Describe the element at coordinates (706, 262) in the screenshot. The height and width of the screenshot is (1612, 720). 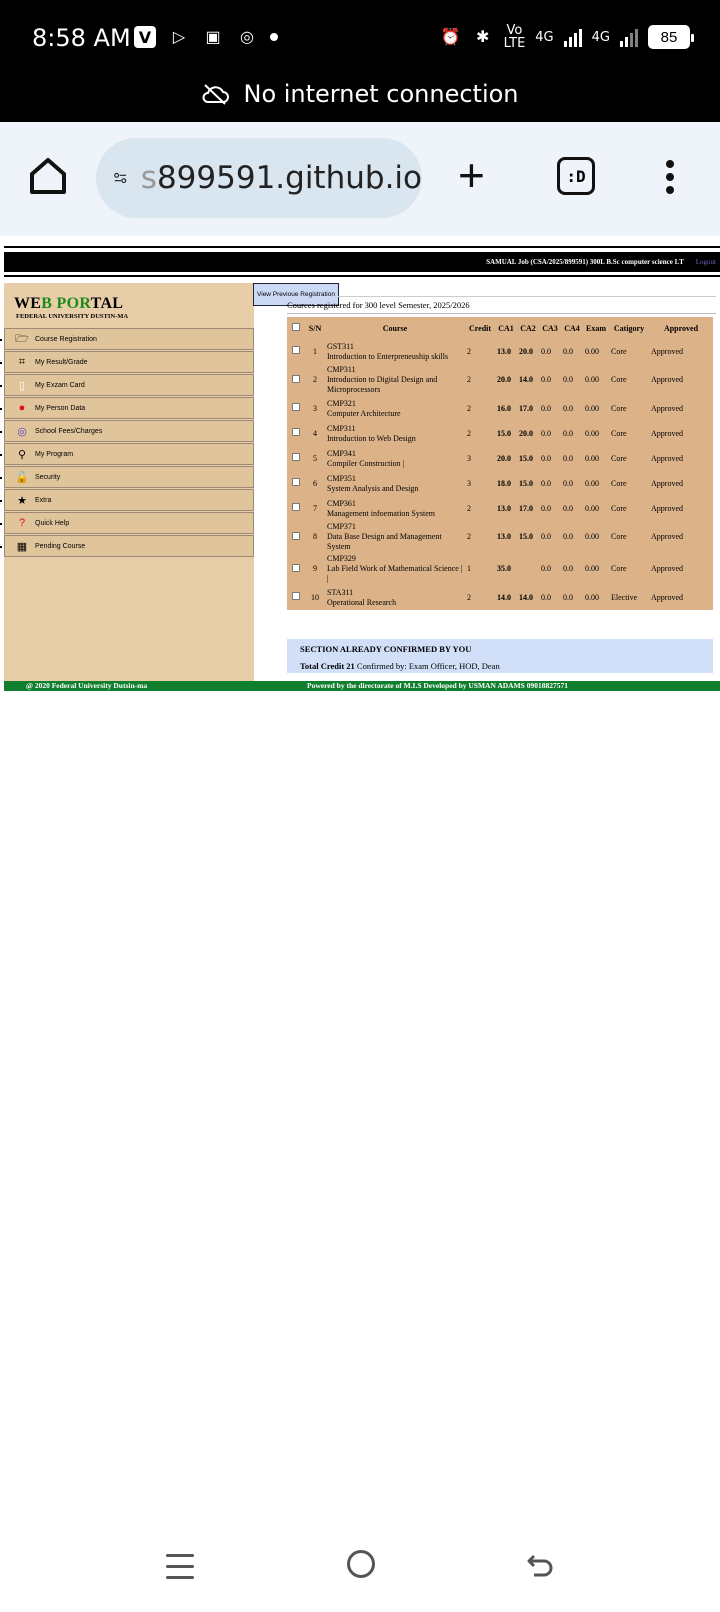
I see `logout-link: Logout` at that location.